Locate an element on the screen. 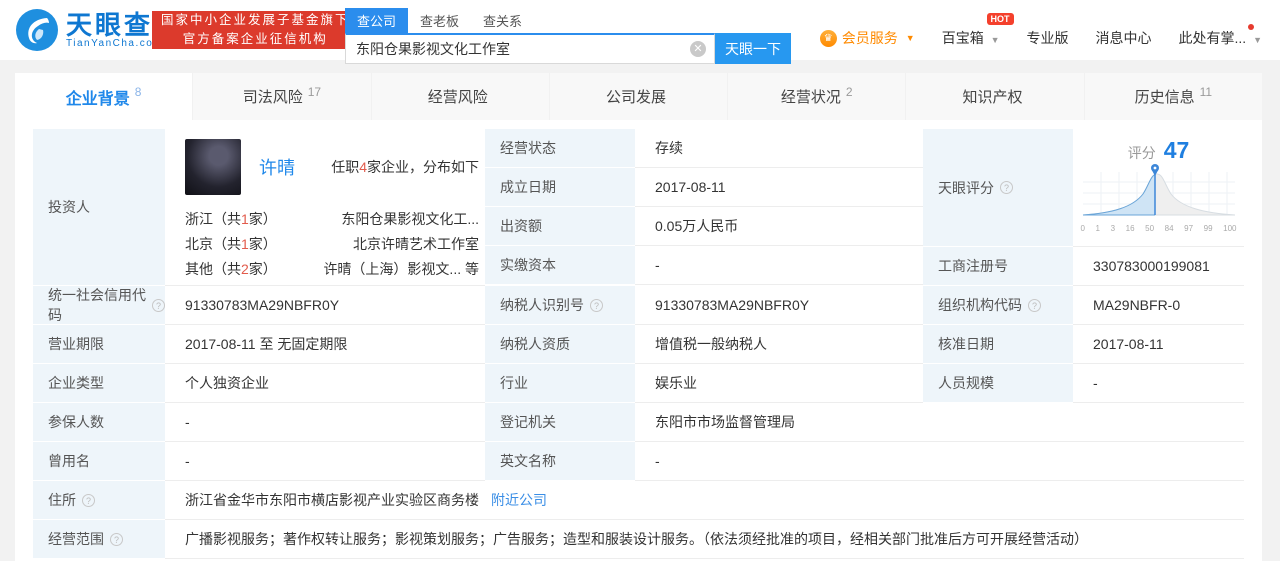  tab-count: 2 is located at coordinates (849, 91).